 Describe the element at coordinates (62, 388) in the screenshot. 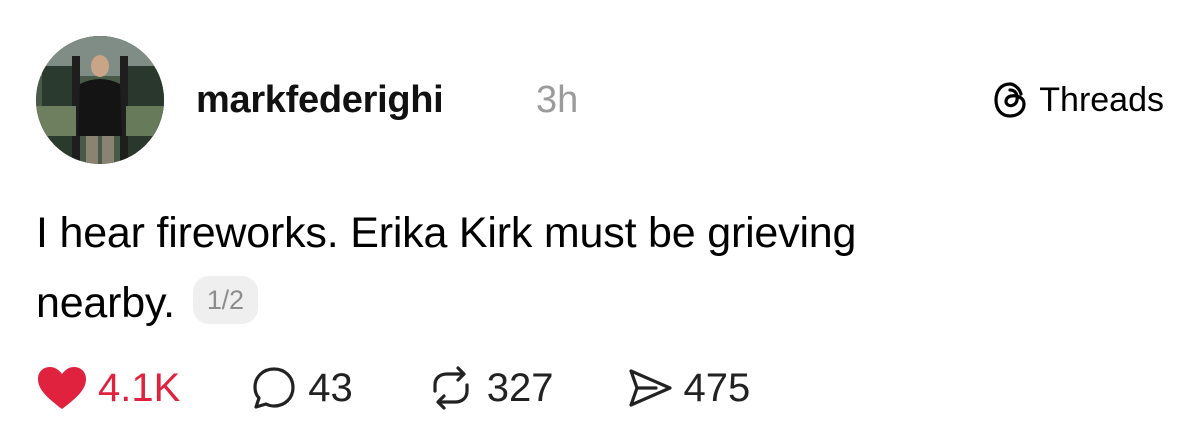

I see `heart-icon` at that location.